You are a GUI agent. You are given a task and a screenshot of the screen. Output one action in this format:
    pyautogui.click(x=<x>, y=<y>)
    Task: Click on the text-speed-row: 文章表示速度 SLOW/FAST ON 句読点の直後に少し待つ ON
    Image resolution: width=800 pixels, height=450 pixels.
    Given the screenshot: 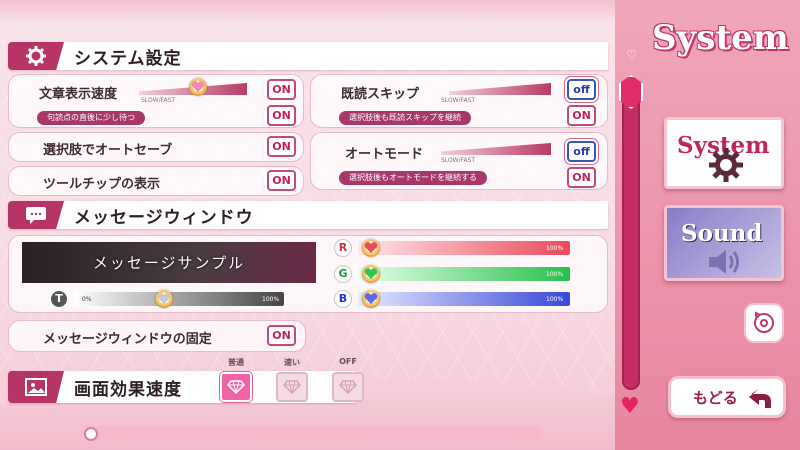 What is the action you would take?
    pyautogui.click(x=156, y=101)
    